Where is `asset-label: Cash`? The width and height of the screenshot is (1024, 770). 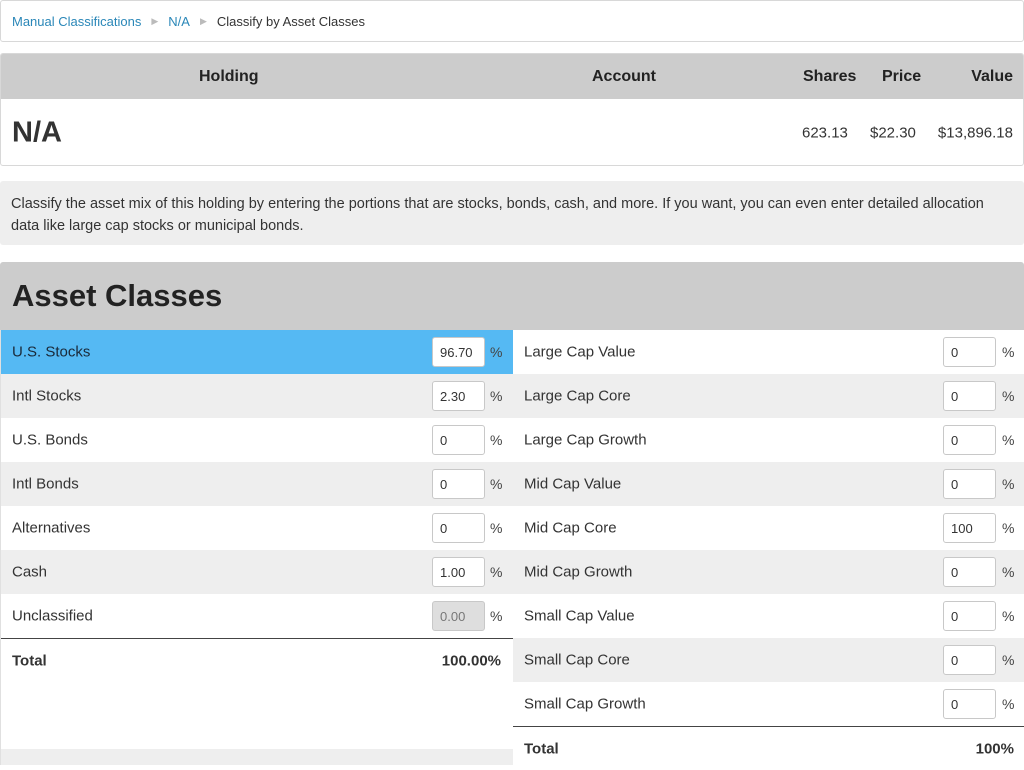 asset-label: Cash is located at coordinates (30, 572).